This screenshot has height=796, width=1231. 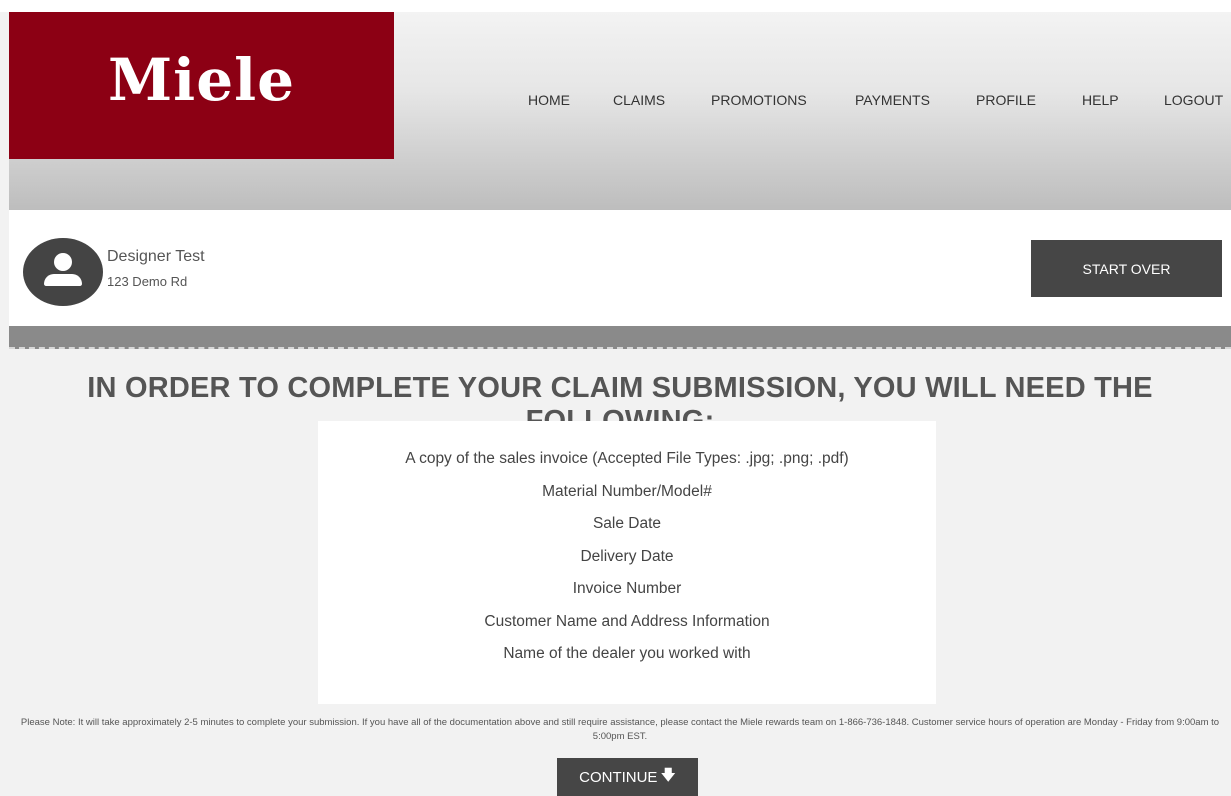 I want to click on list-item: Customer Name and Address Information, so click(x=627, y=621).